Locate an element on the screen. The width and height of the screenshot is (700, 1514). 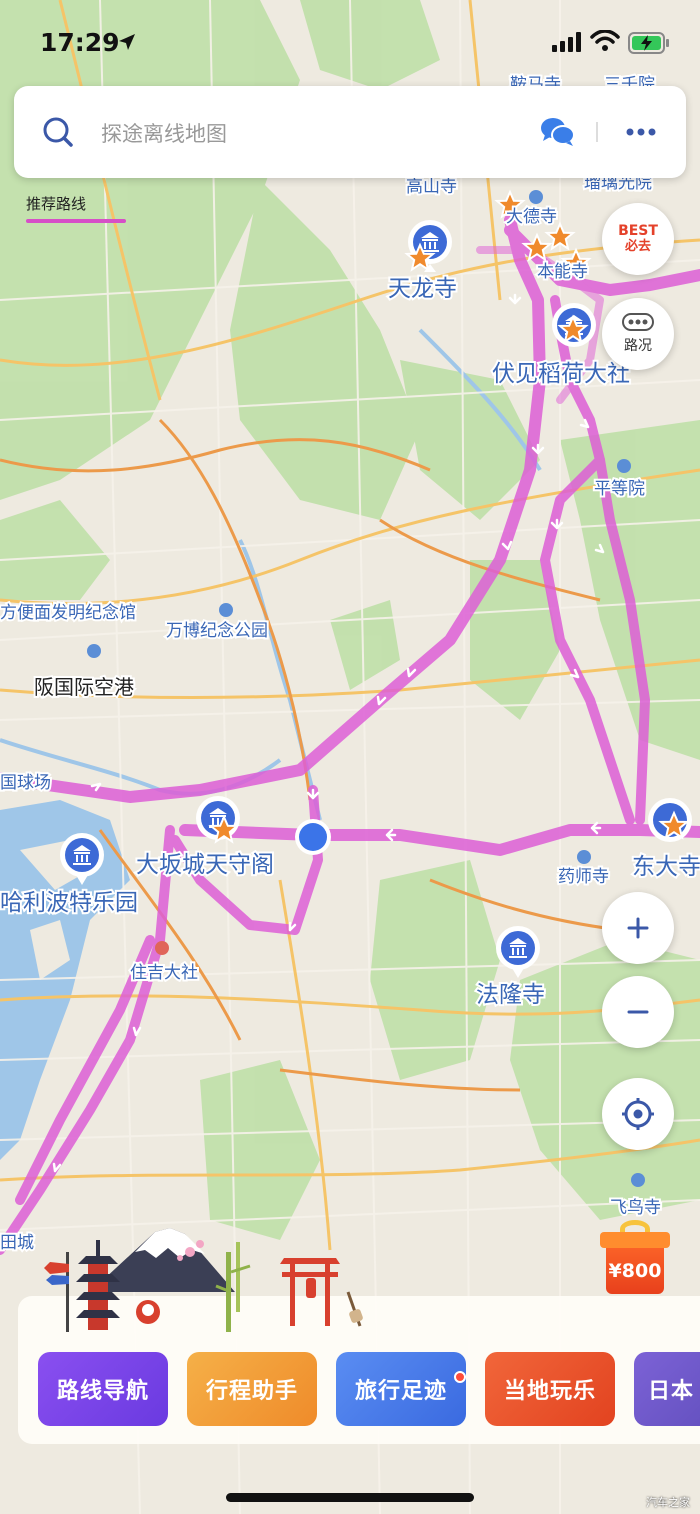
crosshair-icon is located at coordinates (638, 1114).